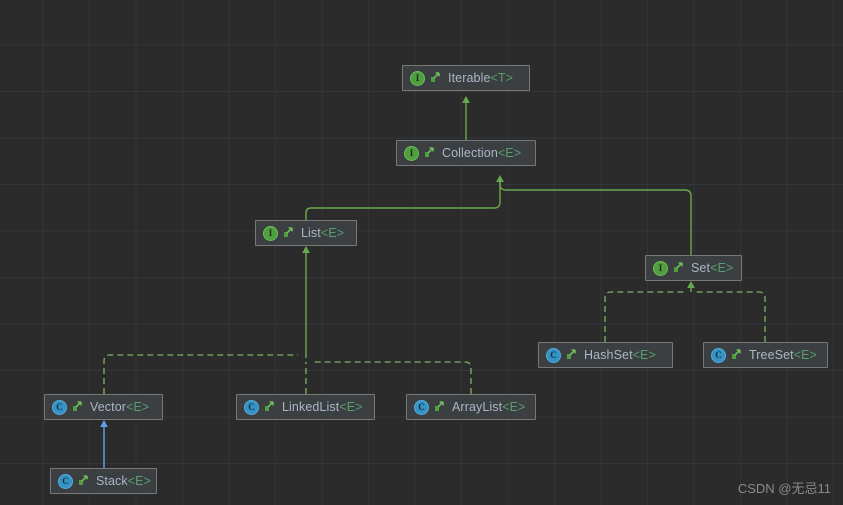 This screenshot has height=505, width=843. I want to click on node-generic: <T>, so click(502, 78).